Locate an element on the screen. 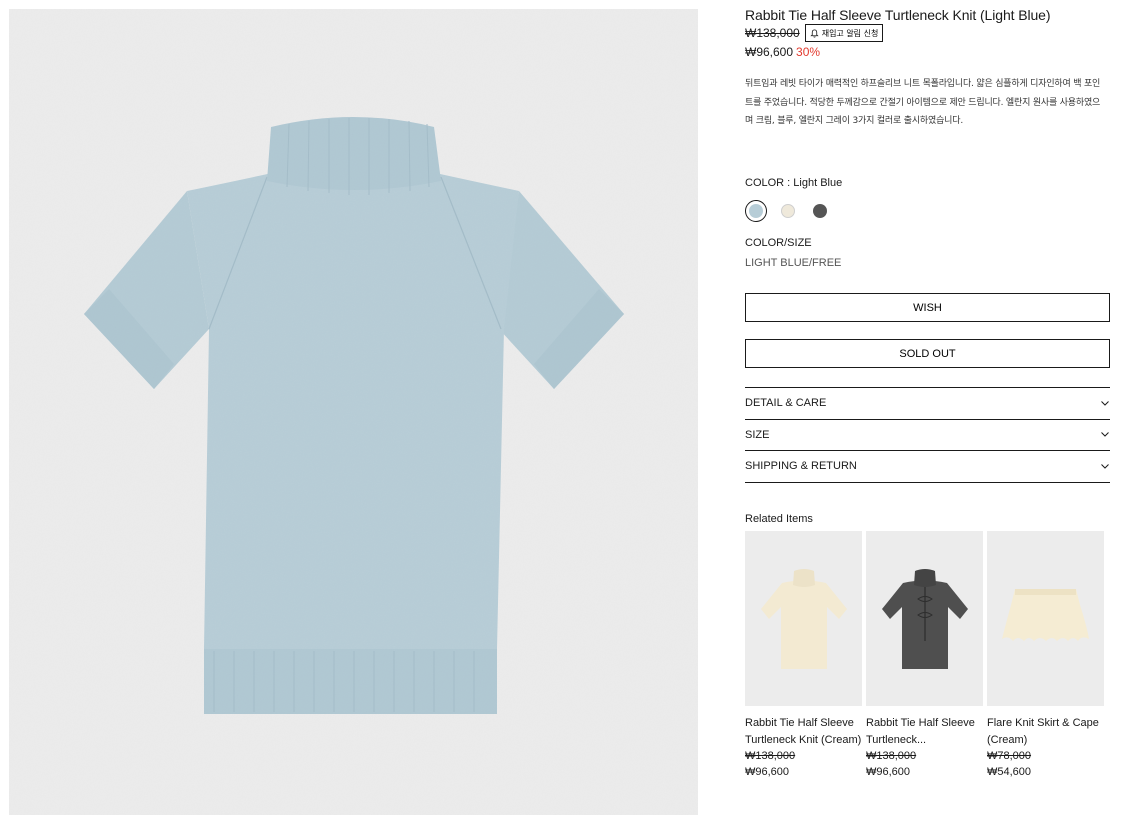 The width and height of the screenshot is (1125, 815). color-swatches is located at coordinates (788, 211).